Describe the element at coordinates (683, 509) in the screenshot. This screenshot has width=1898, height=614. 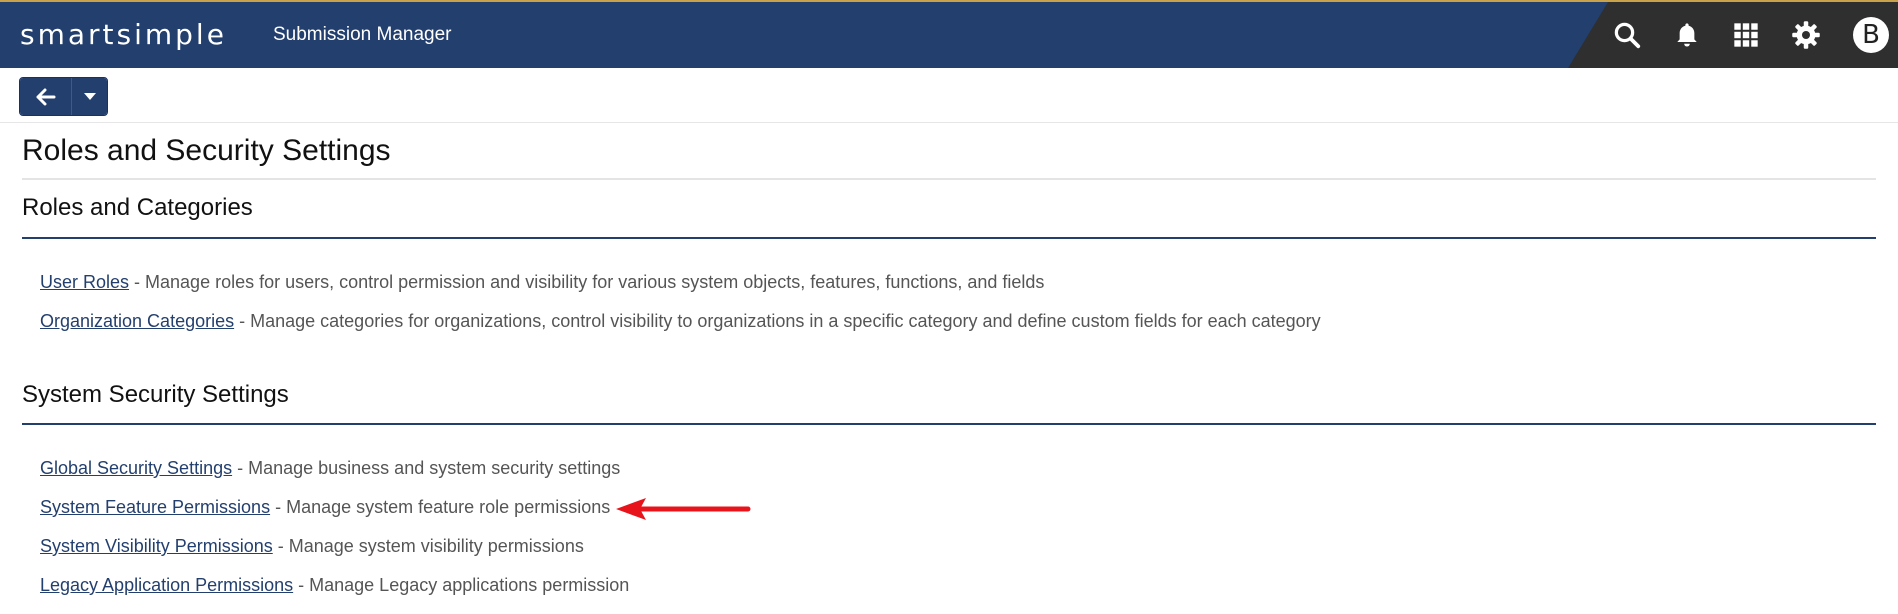
I see `annotation-arrow-icon` at that location.